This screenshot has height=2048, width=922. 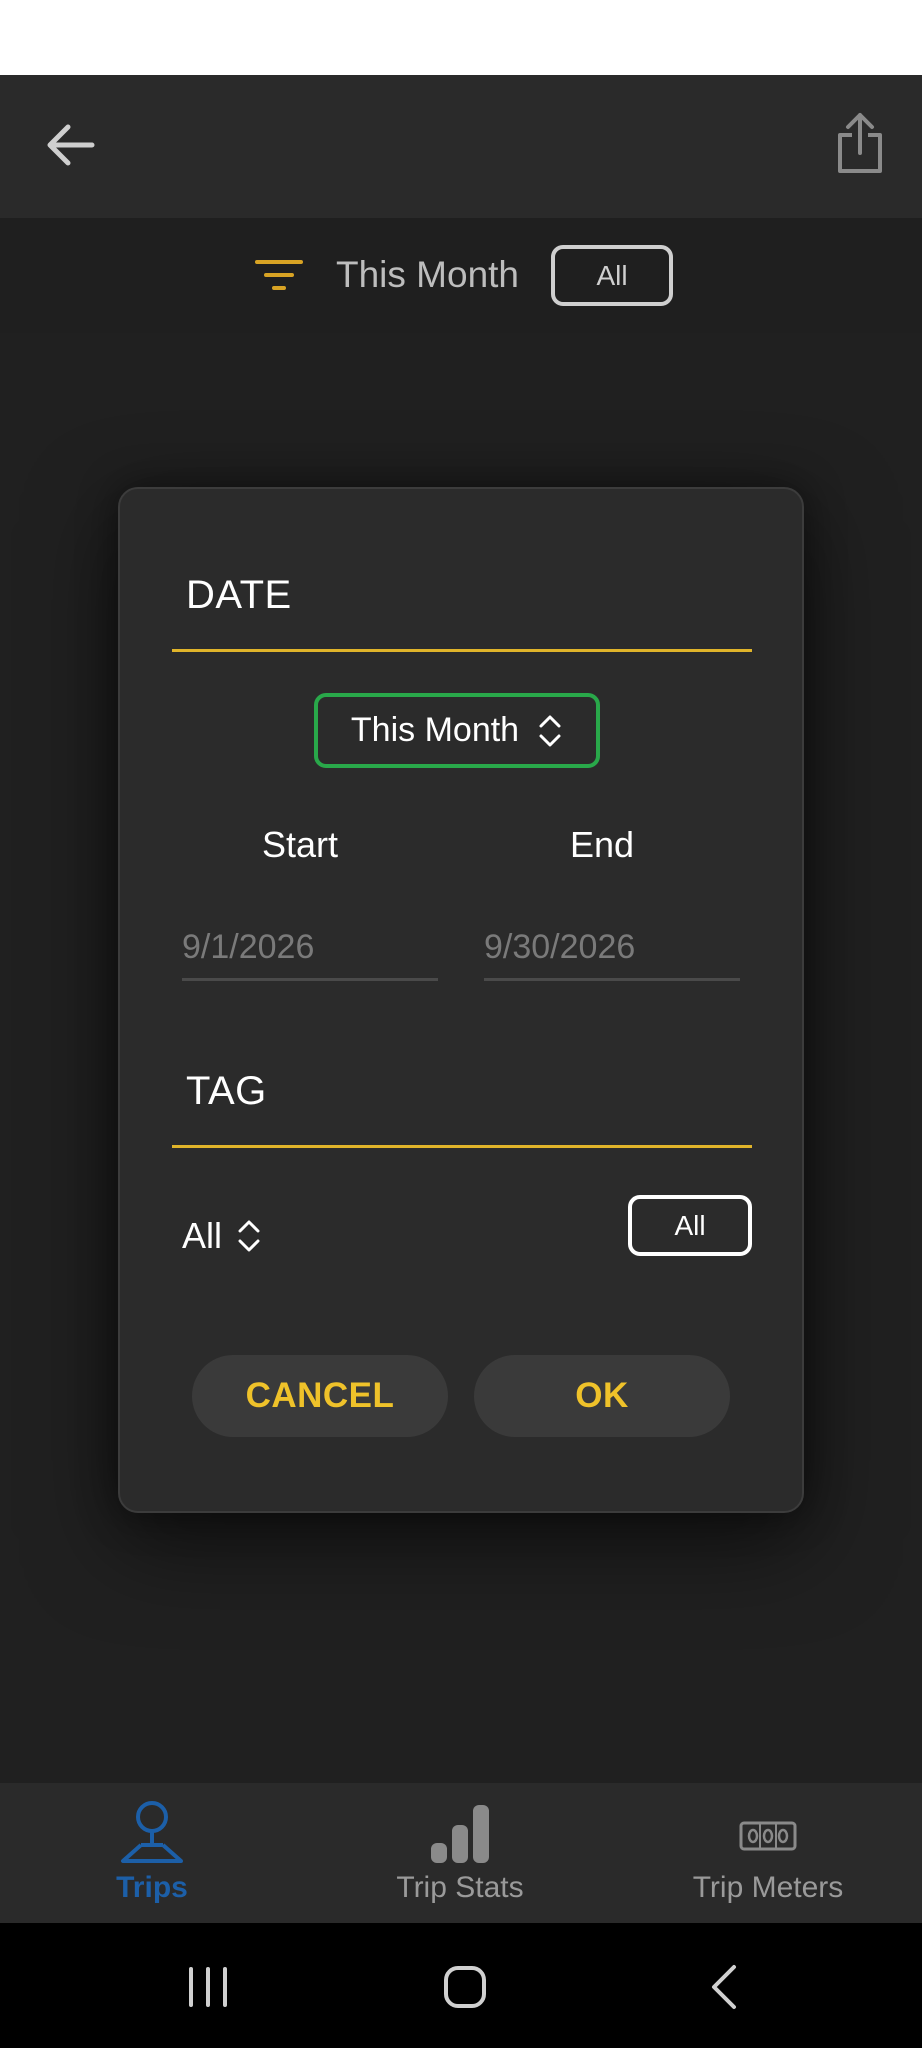 What do you see at coordinates (612, 951) in the screenshot?
I see `end-date-field: 9/30/2026` at bounding box center [612, 951].